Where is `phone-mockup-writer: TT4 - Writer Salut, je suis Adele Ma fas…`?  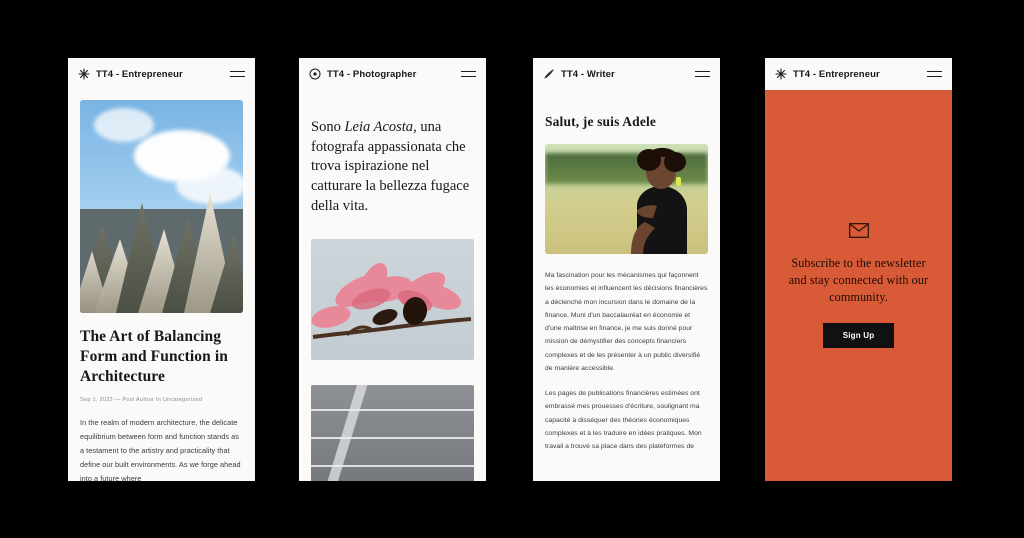
phone-mockup-writer: TT4 - Writer Salut, je suis Adele Ma fas… is located at coordinates (626, 269).